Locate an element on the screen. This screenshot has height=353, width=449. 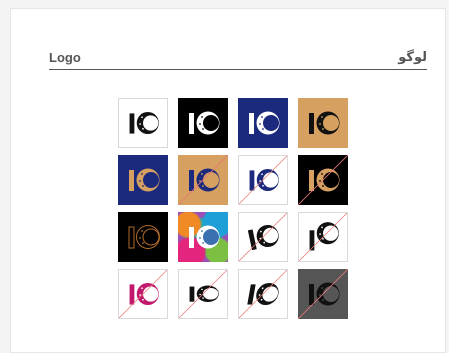
logo-black-on-gray is located at coordinates (323, 294).